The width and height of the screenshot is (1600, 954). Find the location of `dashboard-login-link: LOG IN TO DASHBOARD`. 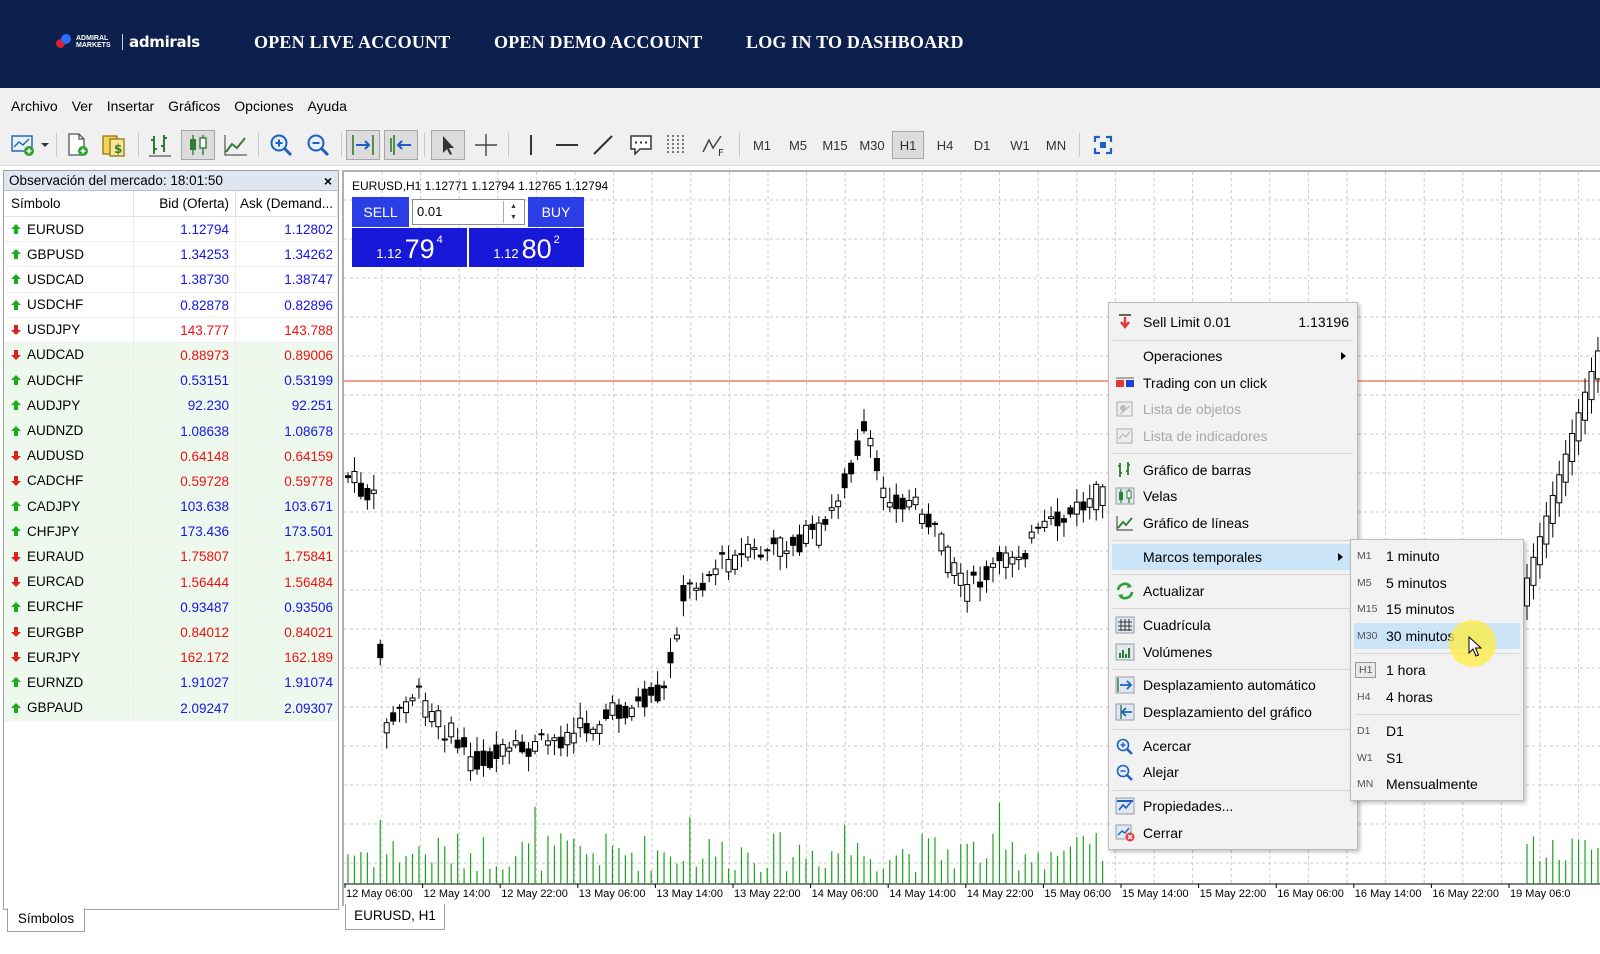

dashboard-login-link: LOG IN TO DASHBOARD is located at coordinates (855, 42).